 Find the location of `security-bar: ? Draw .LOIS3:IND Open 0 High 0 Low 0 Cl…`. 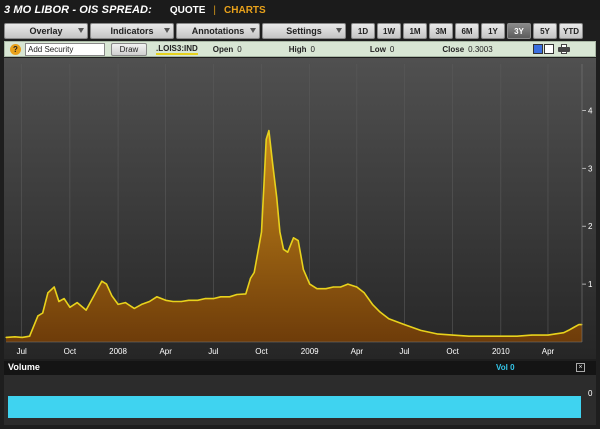

security-bar: ? Draw .LOIS3:IND Open 0 High 0 Low 0 Cl… is located at coordinates (300, 49).